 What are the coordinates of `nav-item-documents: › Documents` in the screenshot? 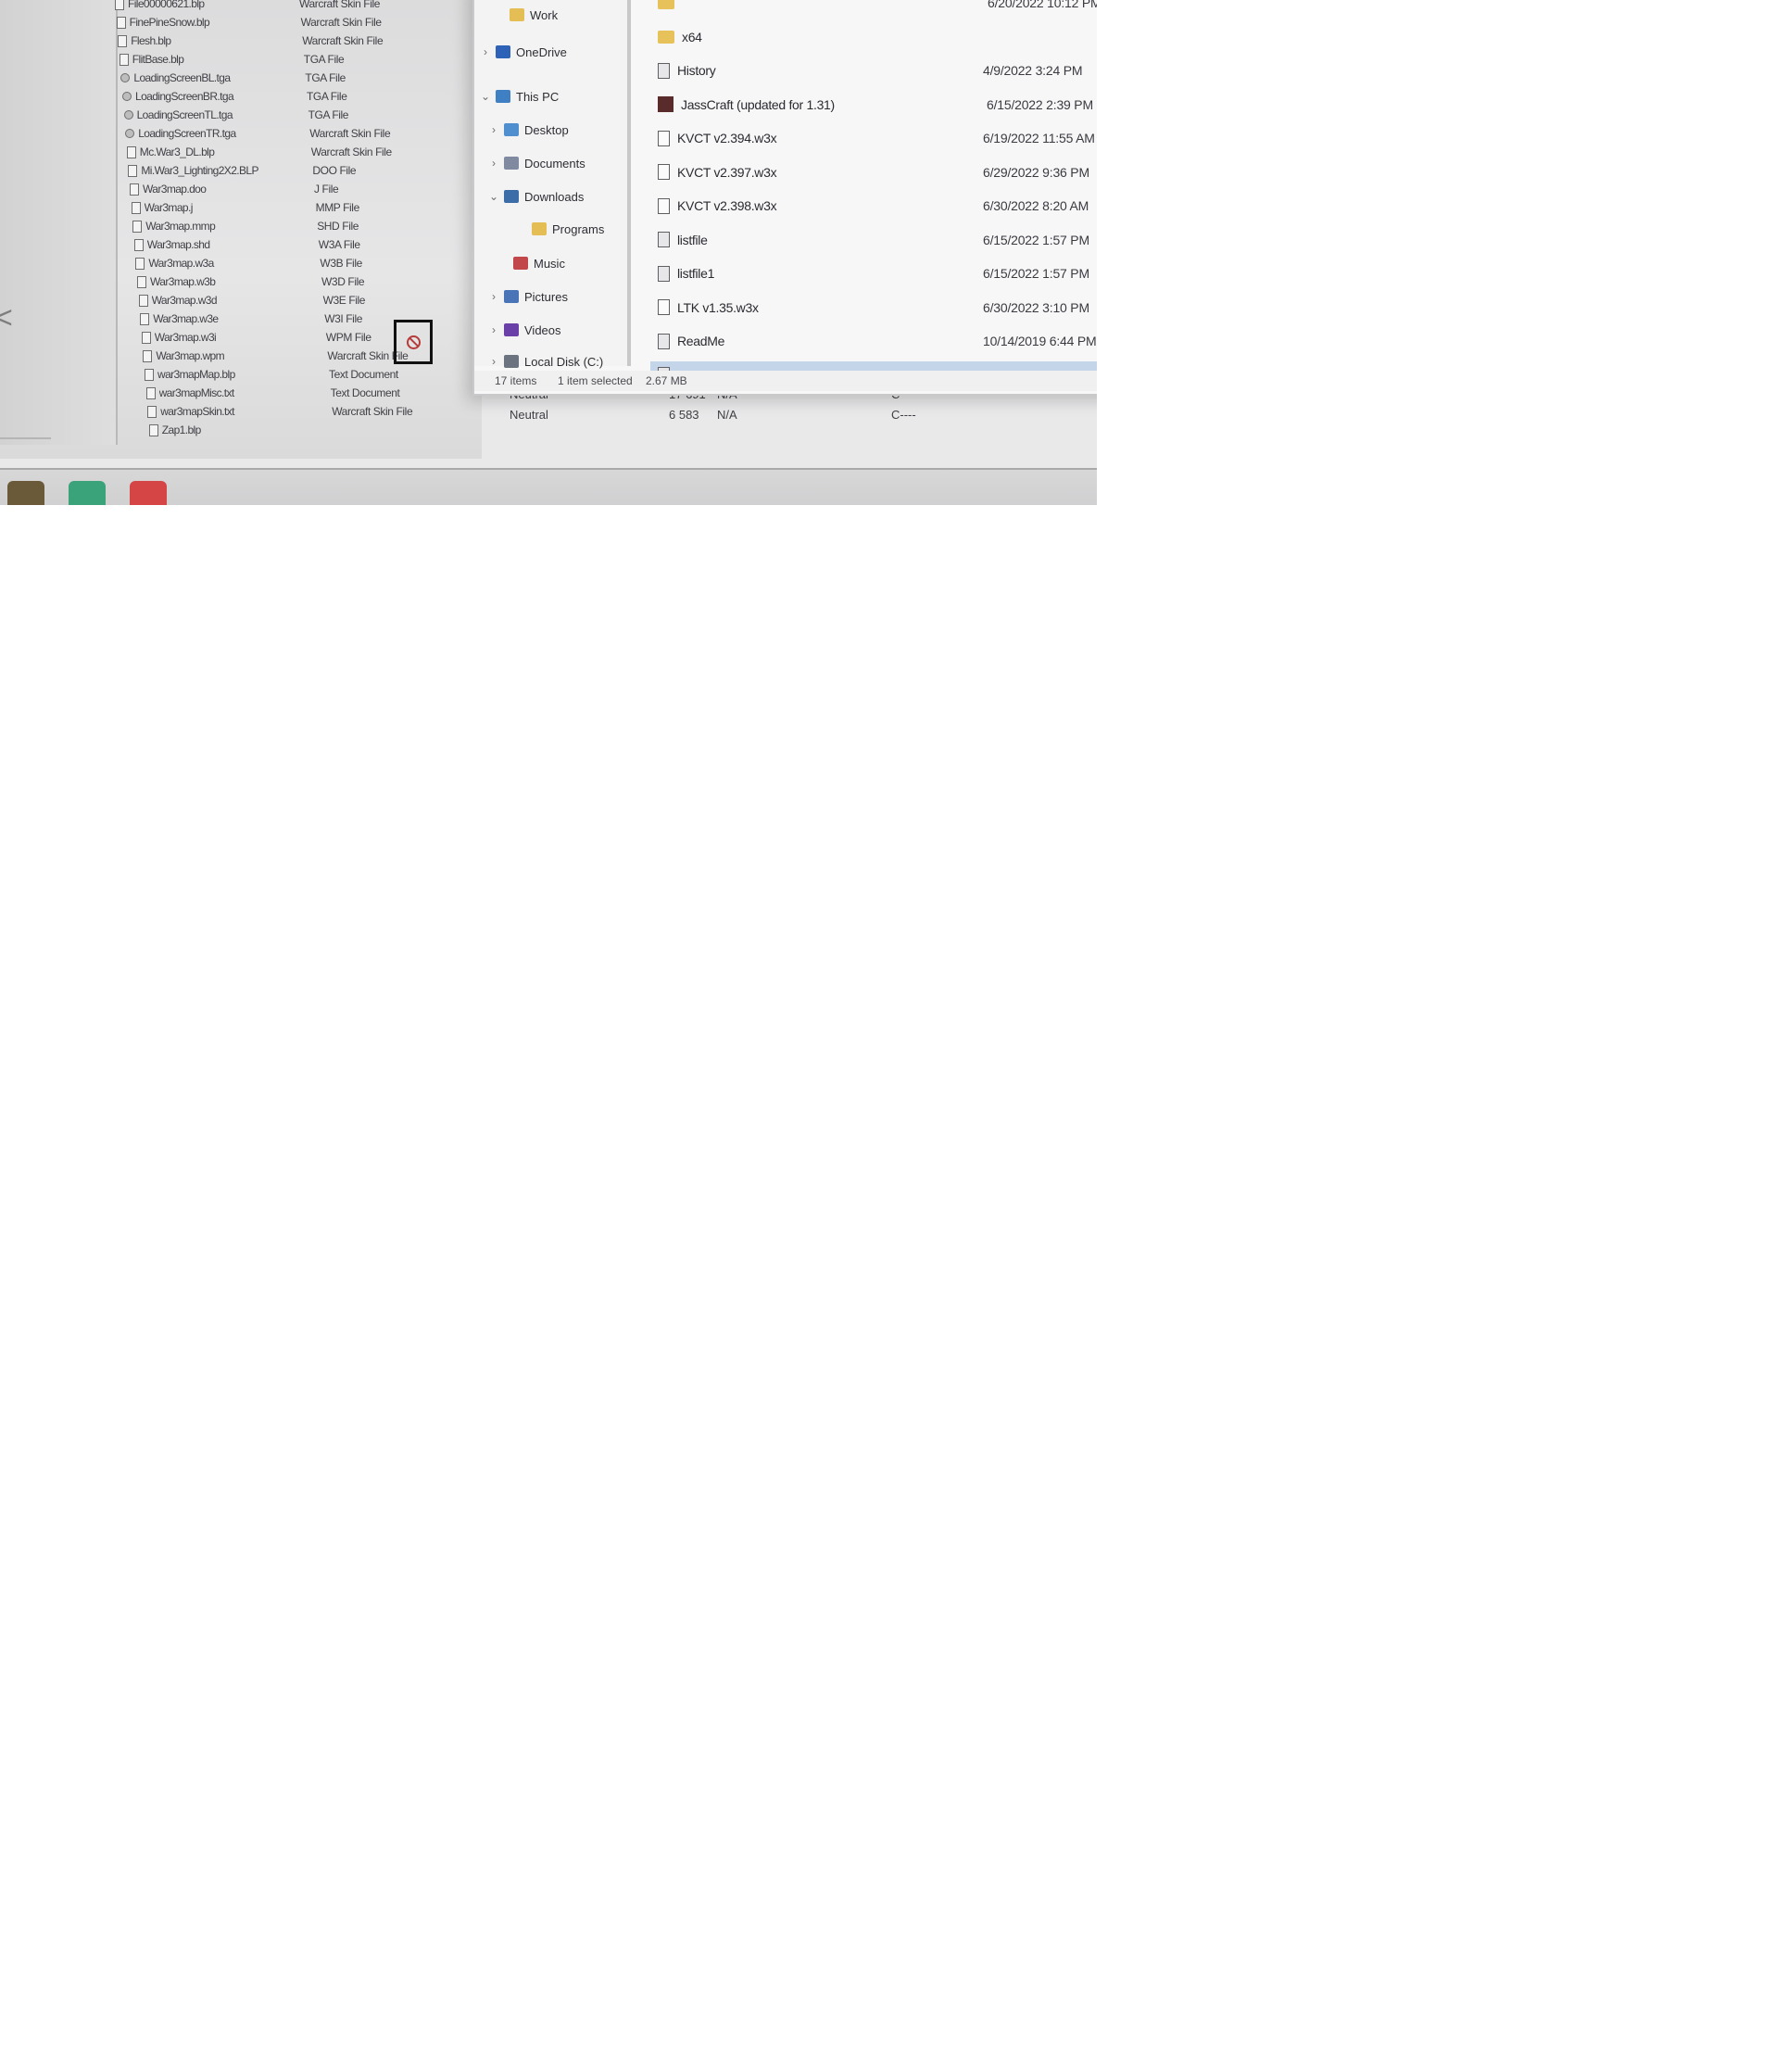 It's located at (536, 163).